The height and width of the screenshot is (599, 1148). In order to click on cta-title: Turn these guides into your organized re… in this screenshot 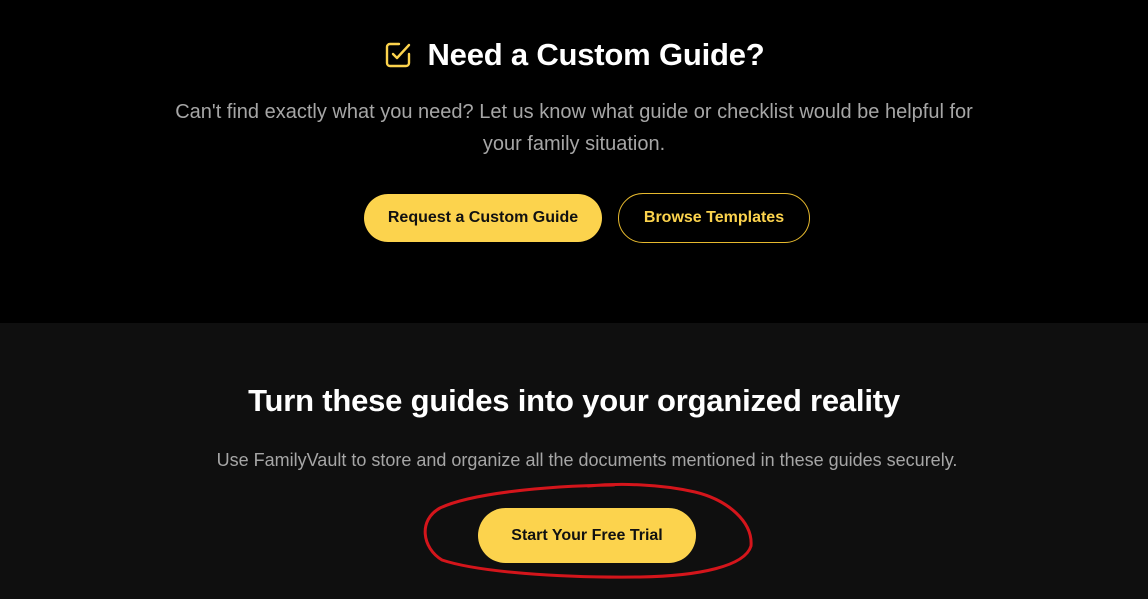, I will do `click(574, 400)`.